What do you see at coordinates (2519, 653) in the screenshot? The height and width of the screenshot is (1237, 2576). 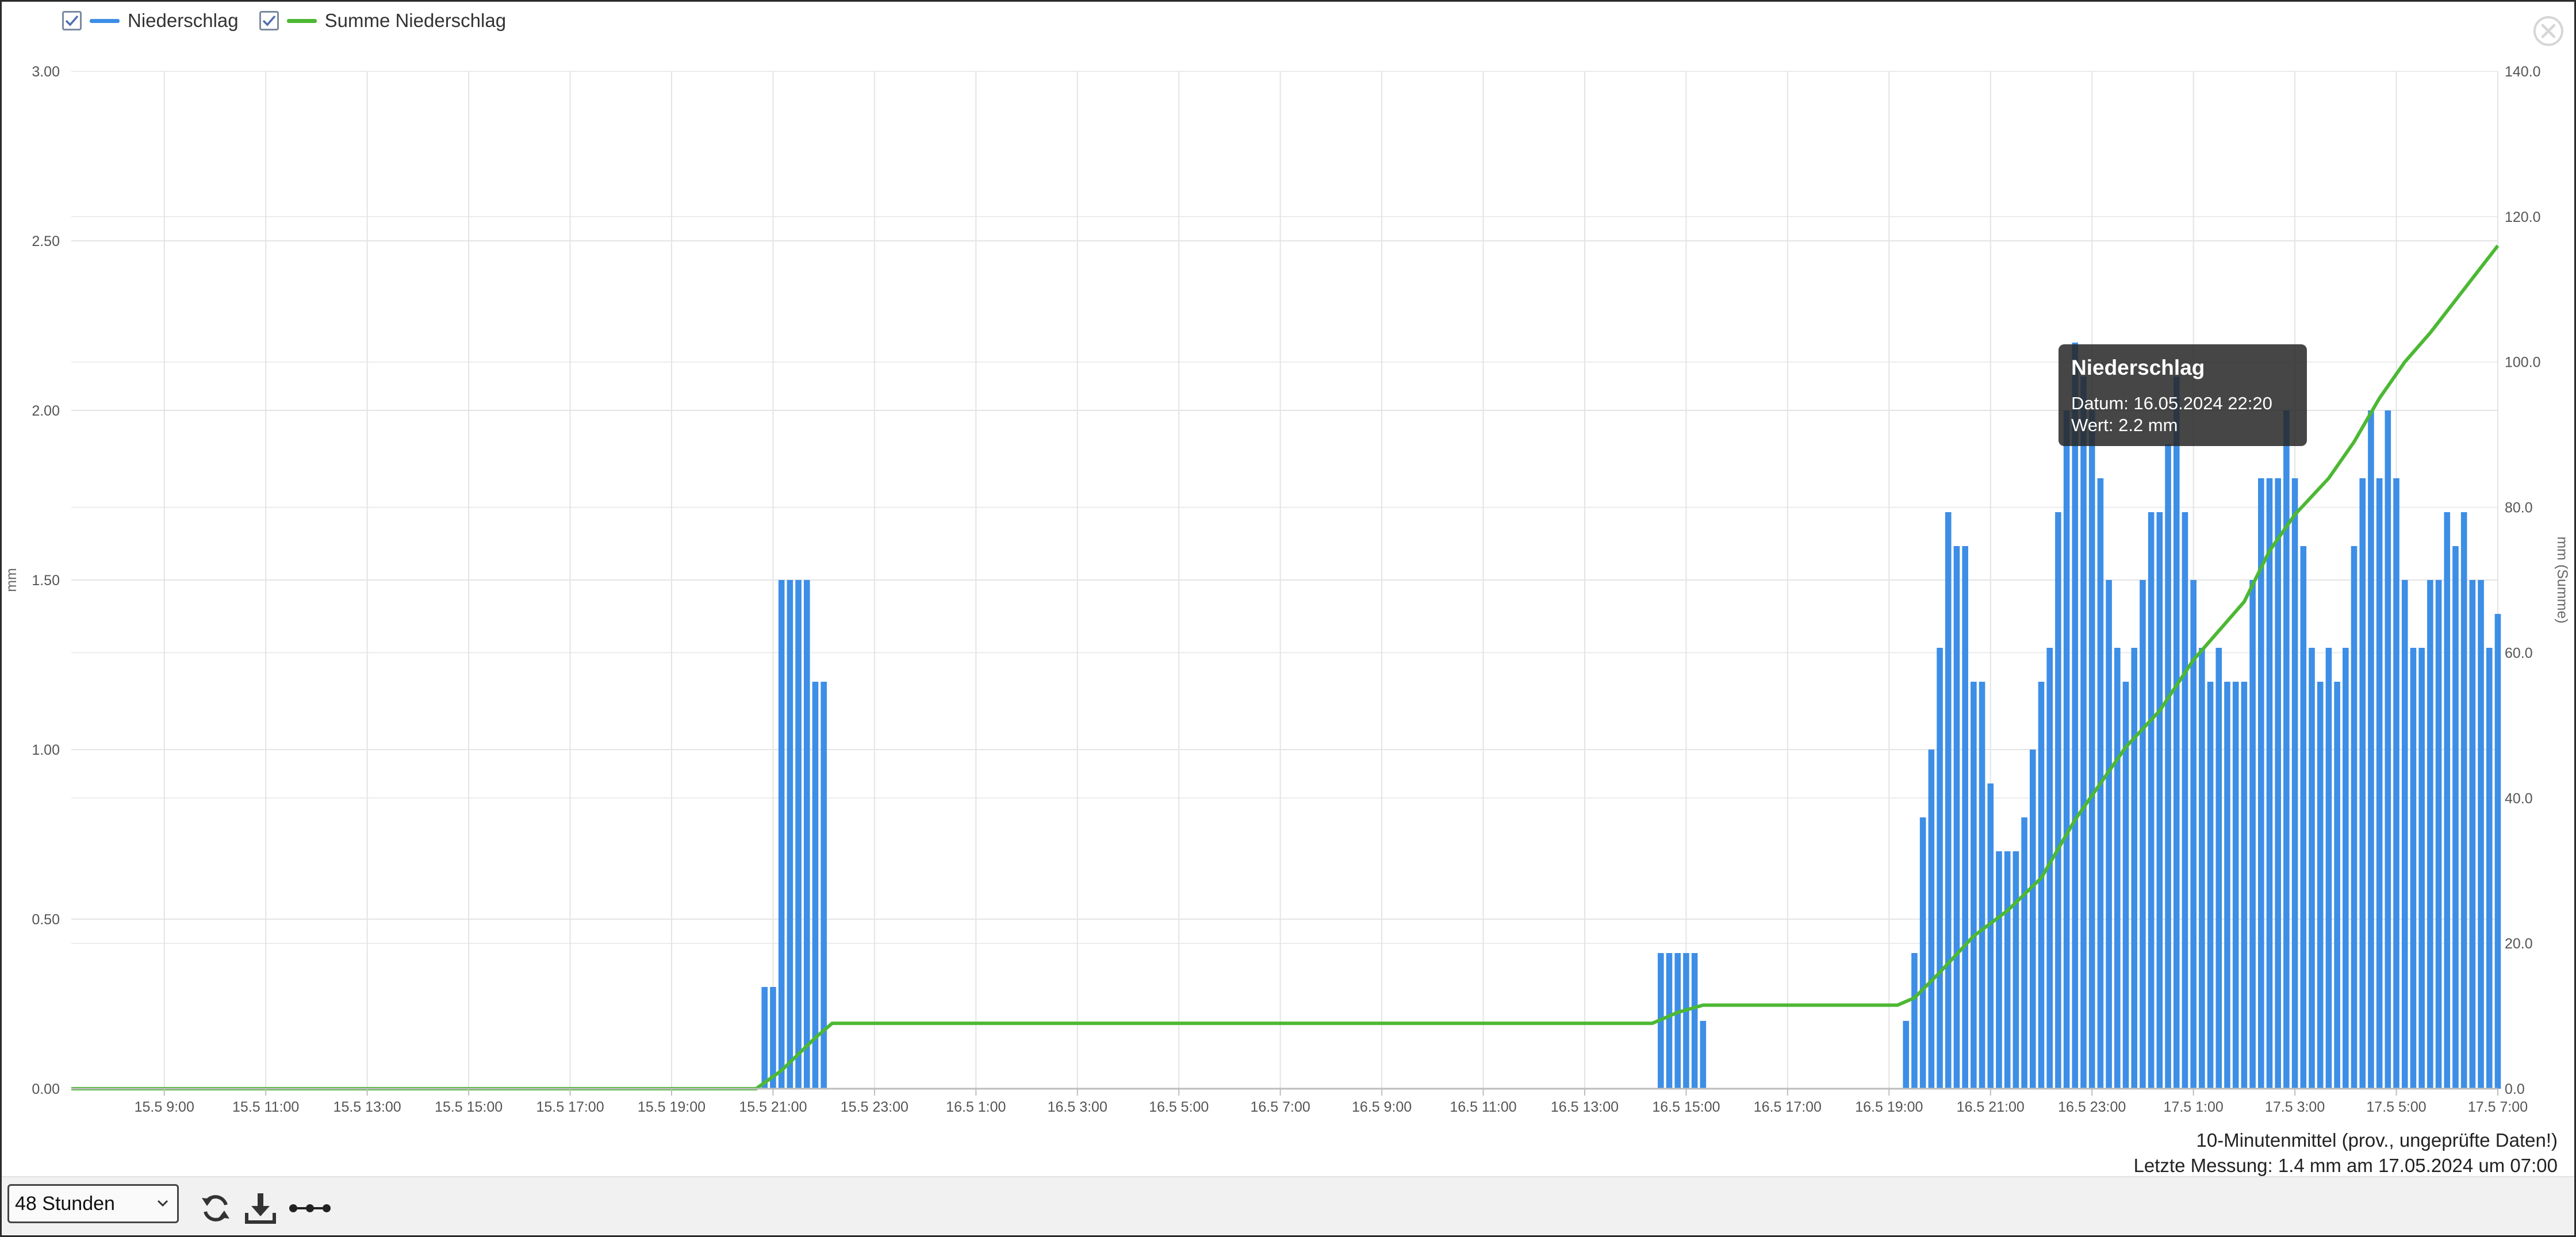 I see `y-right-tick-label: 60.0` at bounding box center [2519, 653].